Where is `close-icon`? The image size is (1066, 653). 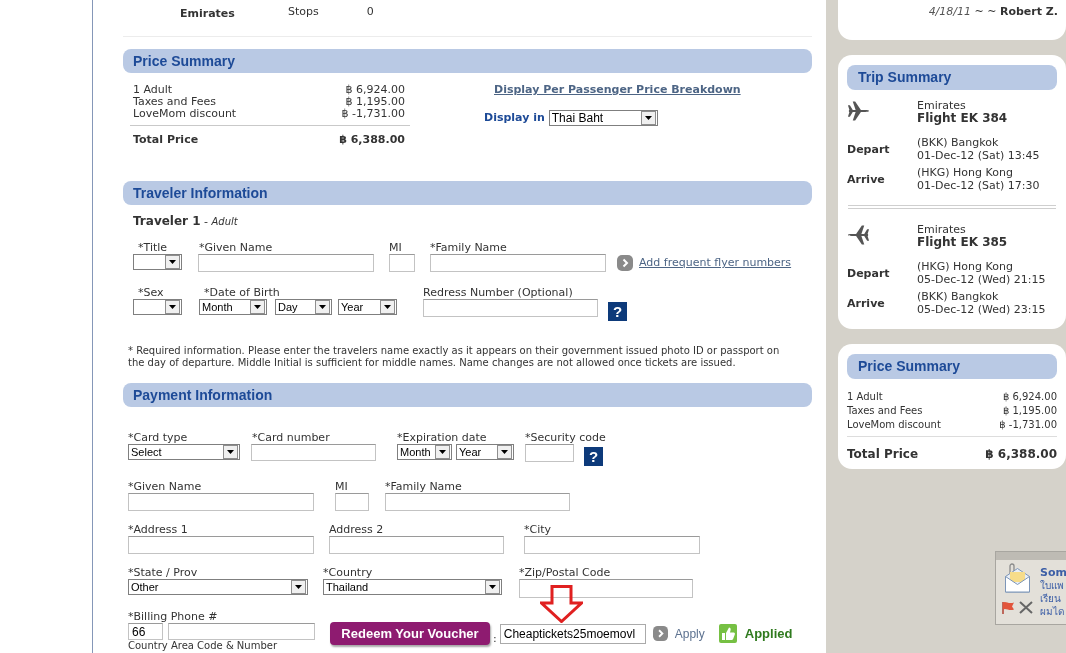
close-icon is located at coordinates (1026, 607).